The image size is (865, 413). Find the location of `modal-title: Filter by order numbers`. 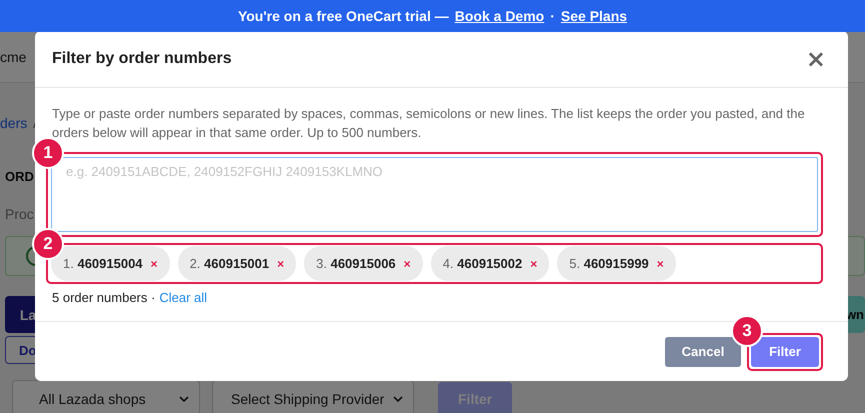

modal-title: Filter by order numbers is located at coordinates (142, 59).